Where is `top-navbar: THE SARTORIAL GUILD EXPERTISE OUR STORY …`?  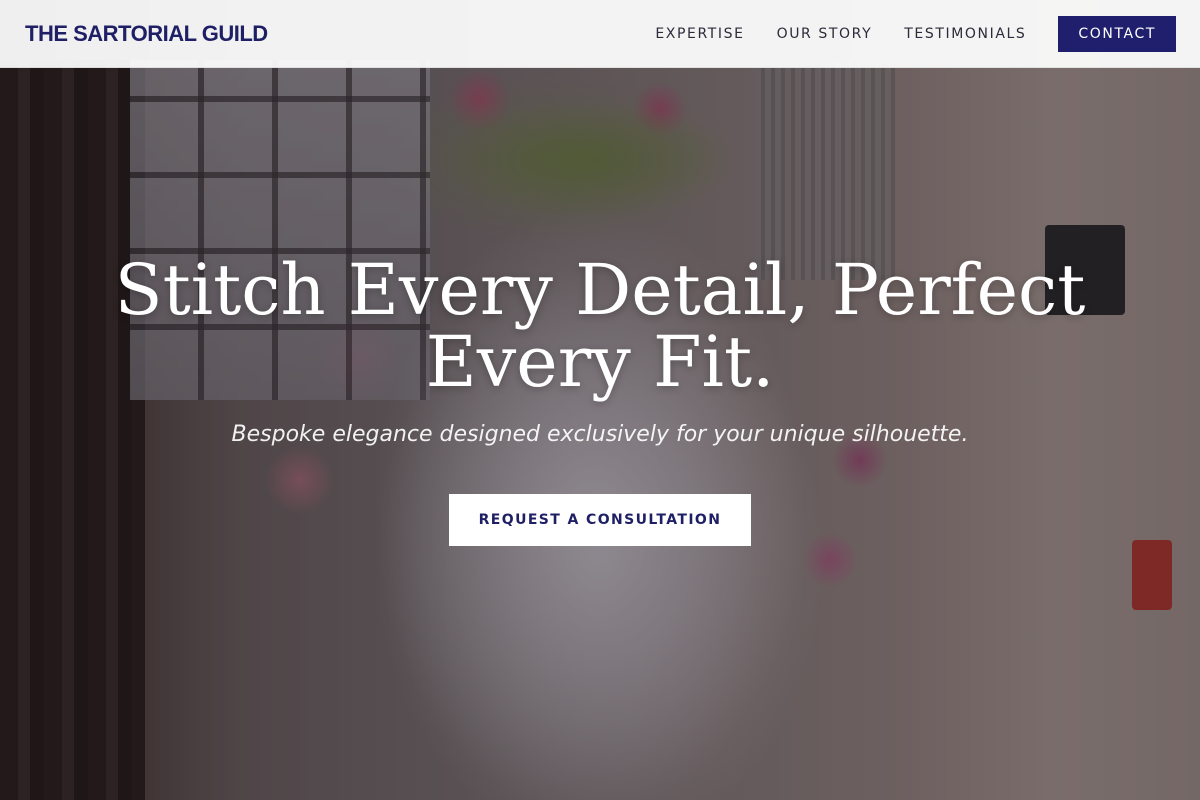
top-navbar: THE SARTORIAL GUILD EXPERTISE OUR STORY … is located at coordinates (600, 34).